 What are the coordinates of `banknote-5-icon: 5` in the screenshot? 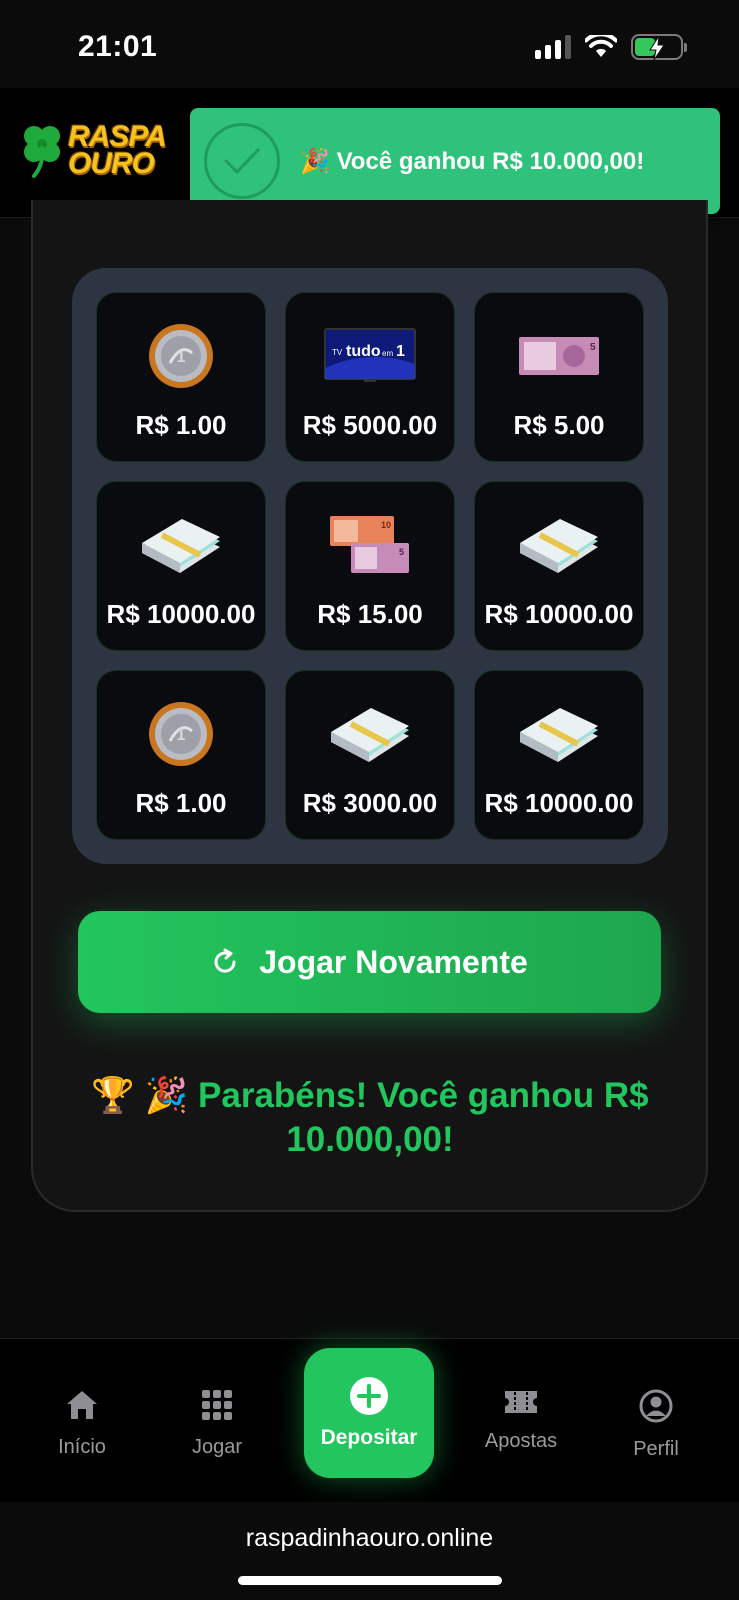 It's located at (559, 356).